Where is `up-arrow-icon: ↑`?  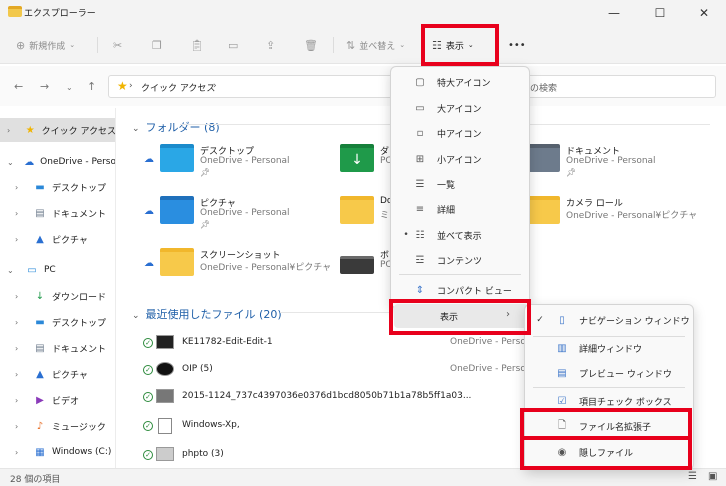 up-arrow-icon: ↑ is located at coordinates (91, 86).